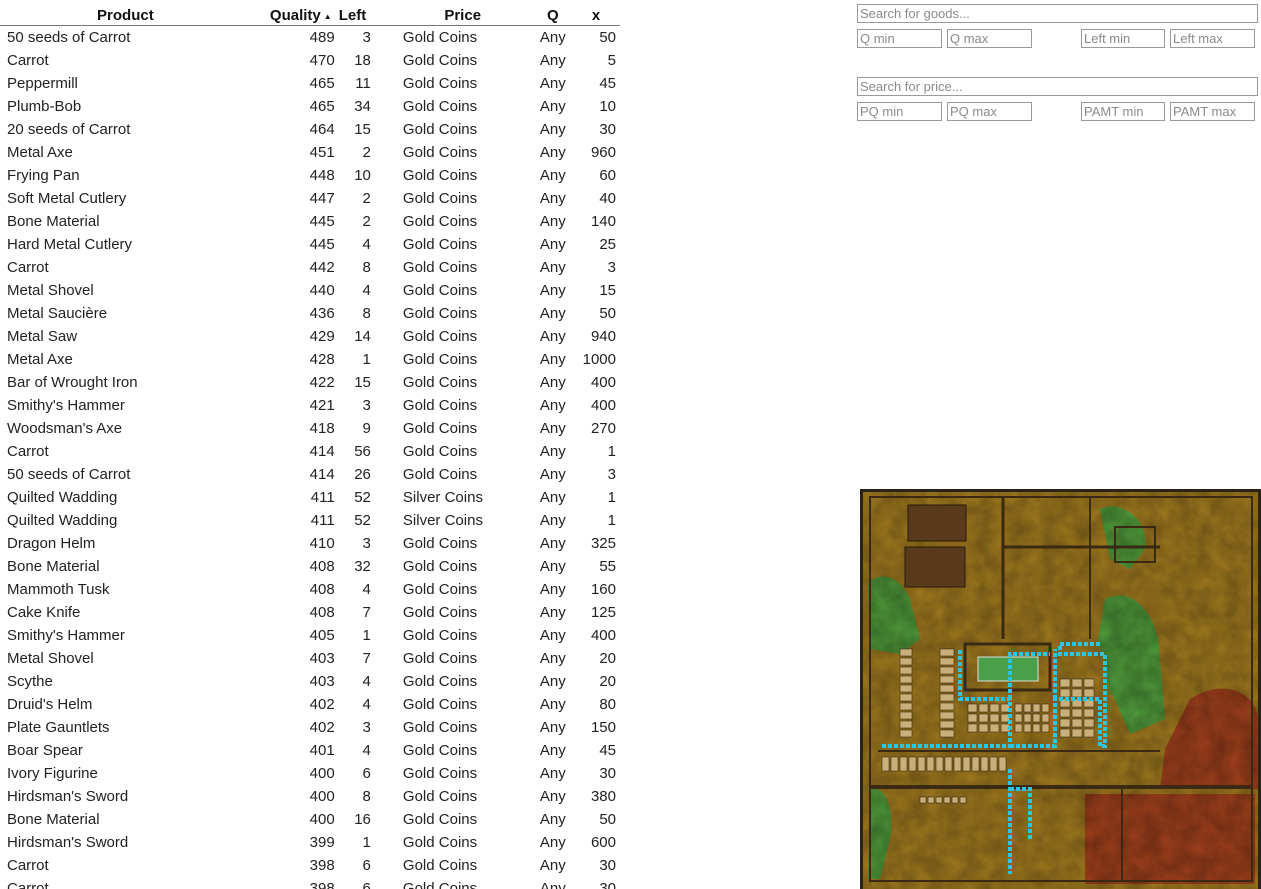 The height and width of the screenshot is (889, 1261). I want to click on table-row: Soft Metal Cutlery 447 2 Gold Coins Any 40, so click(310, 198).